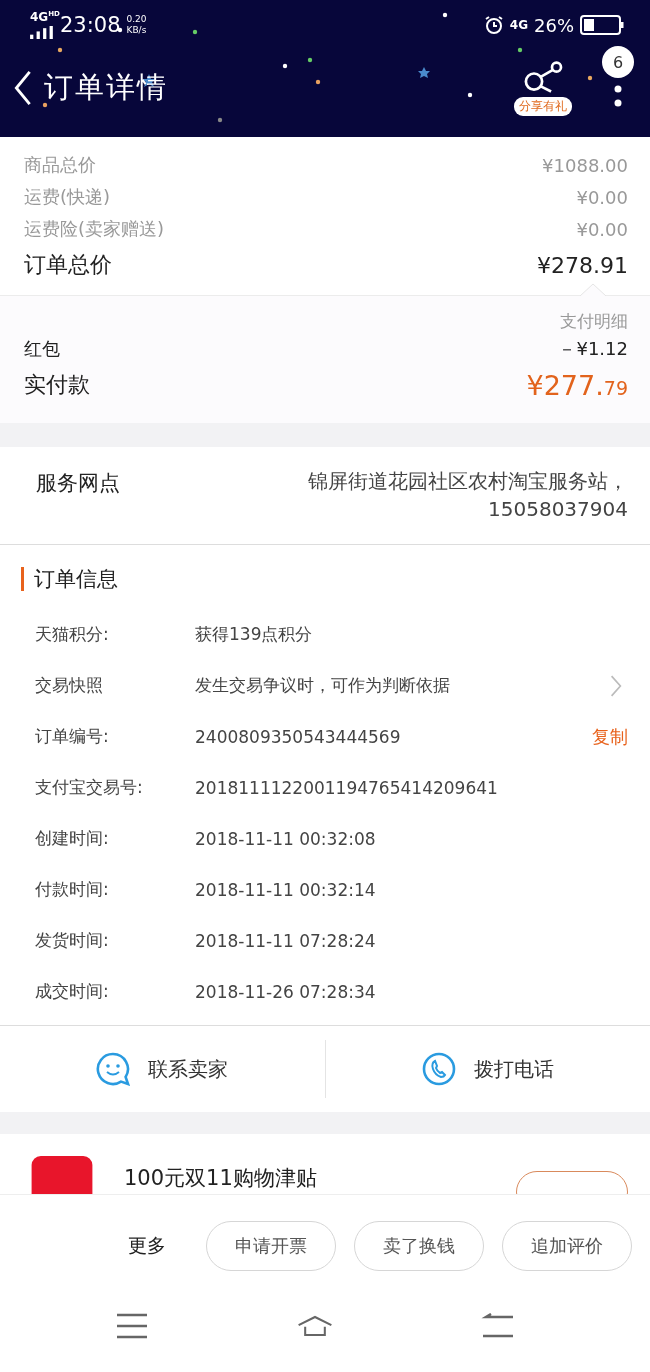 This screenshot has width=650, height=1372. What do you see at coordinates (72, 889) in the screenshot?
I see `info-label: 付款时间:` at bounding box center [72, 889].